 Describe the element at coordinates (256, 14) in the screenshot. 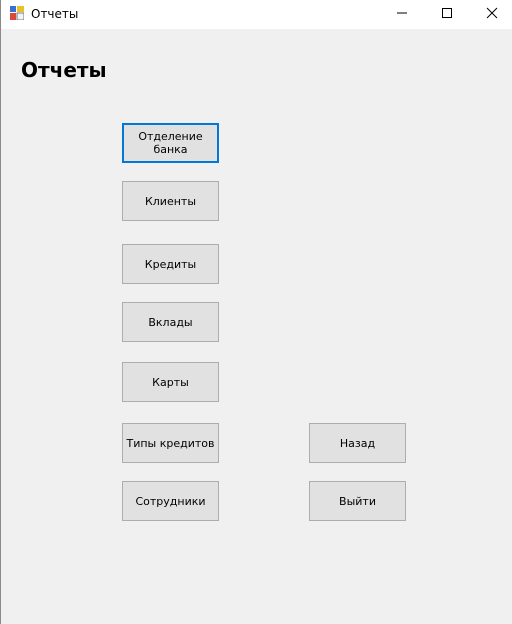

I see `title-bar: Отчеты` at that location.